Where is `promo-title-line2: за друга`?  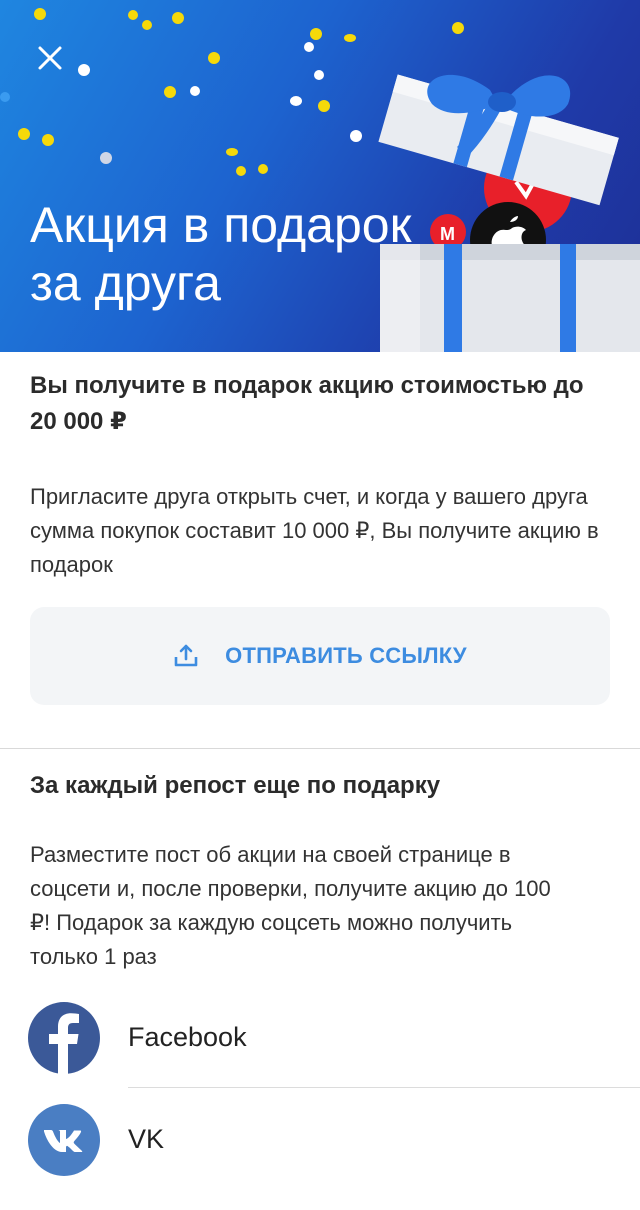
promo-title-line2: за друга is located at coordinates (125, 283).